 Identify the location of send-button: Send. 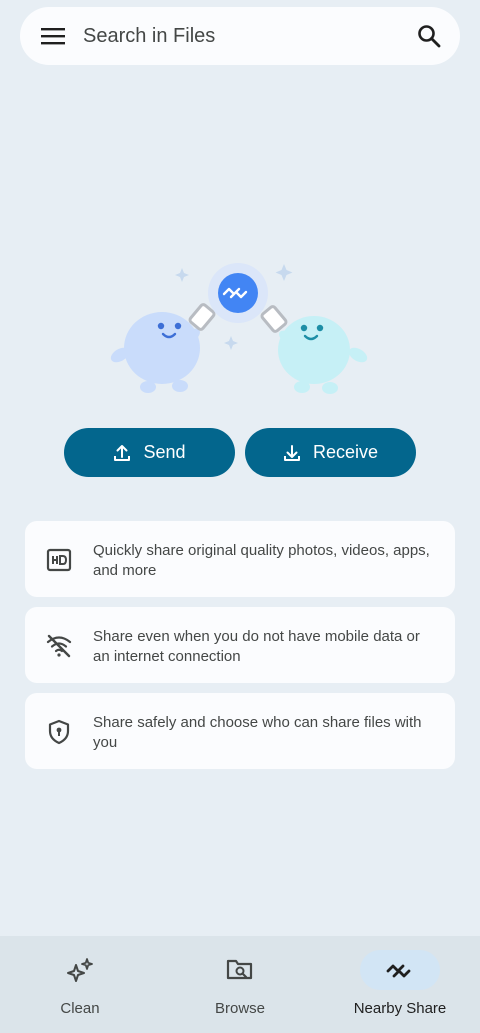
(149, 452).